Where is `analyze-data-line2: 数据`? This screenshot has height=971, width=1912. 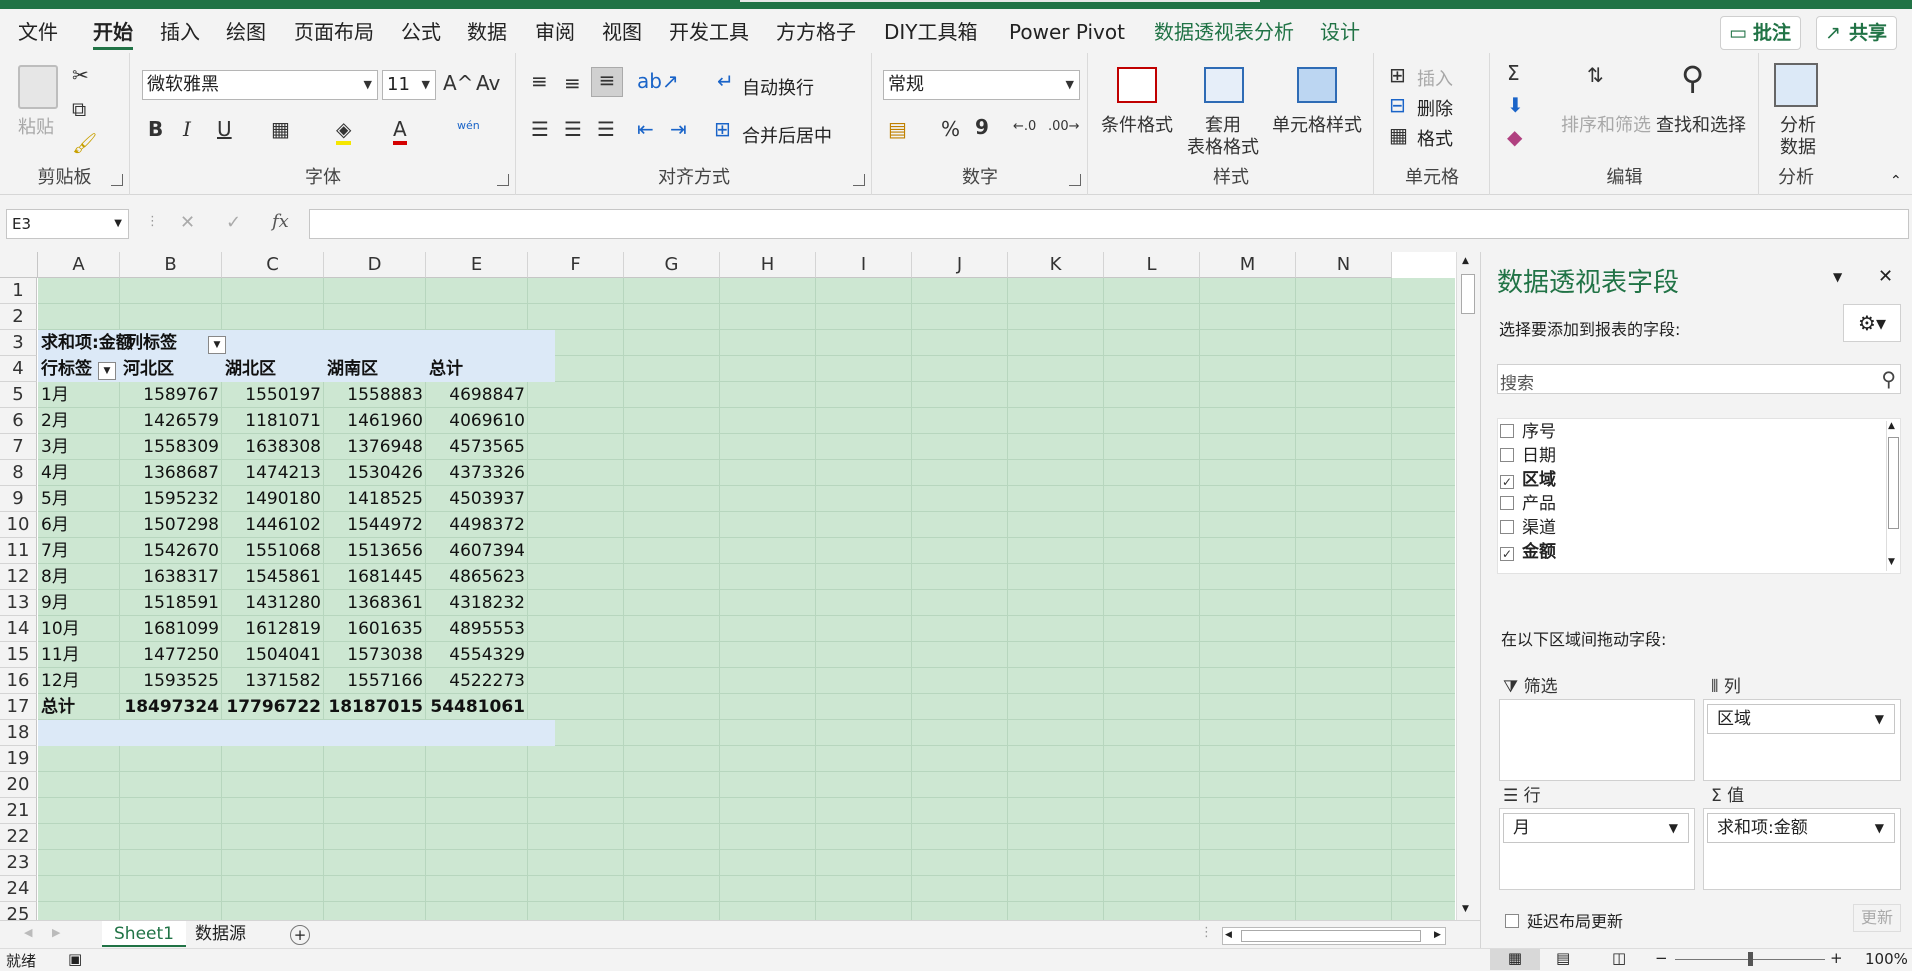
analyze-data-line2: 数据 is located at coordinates (1798, 146).